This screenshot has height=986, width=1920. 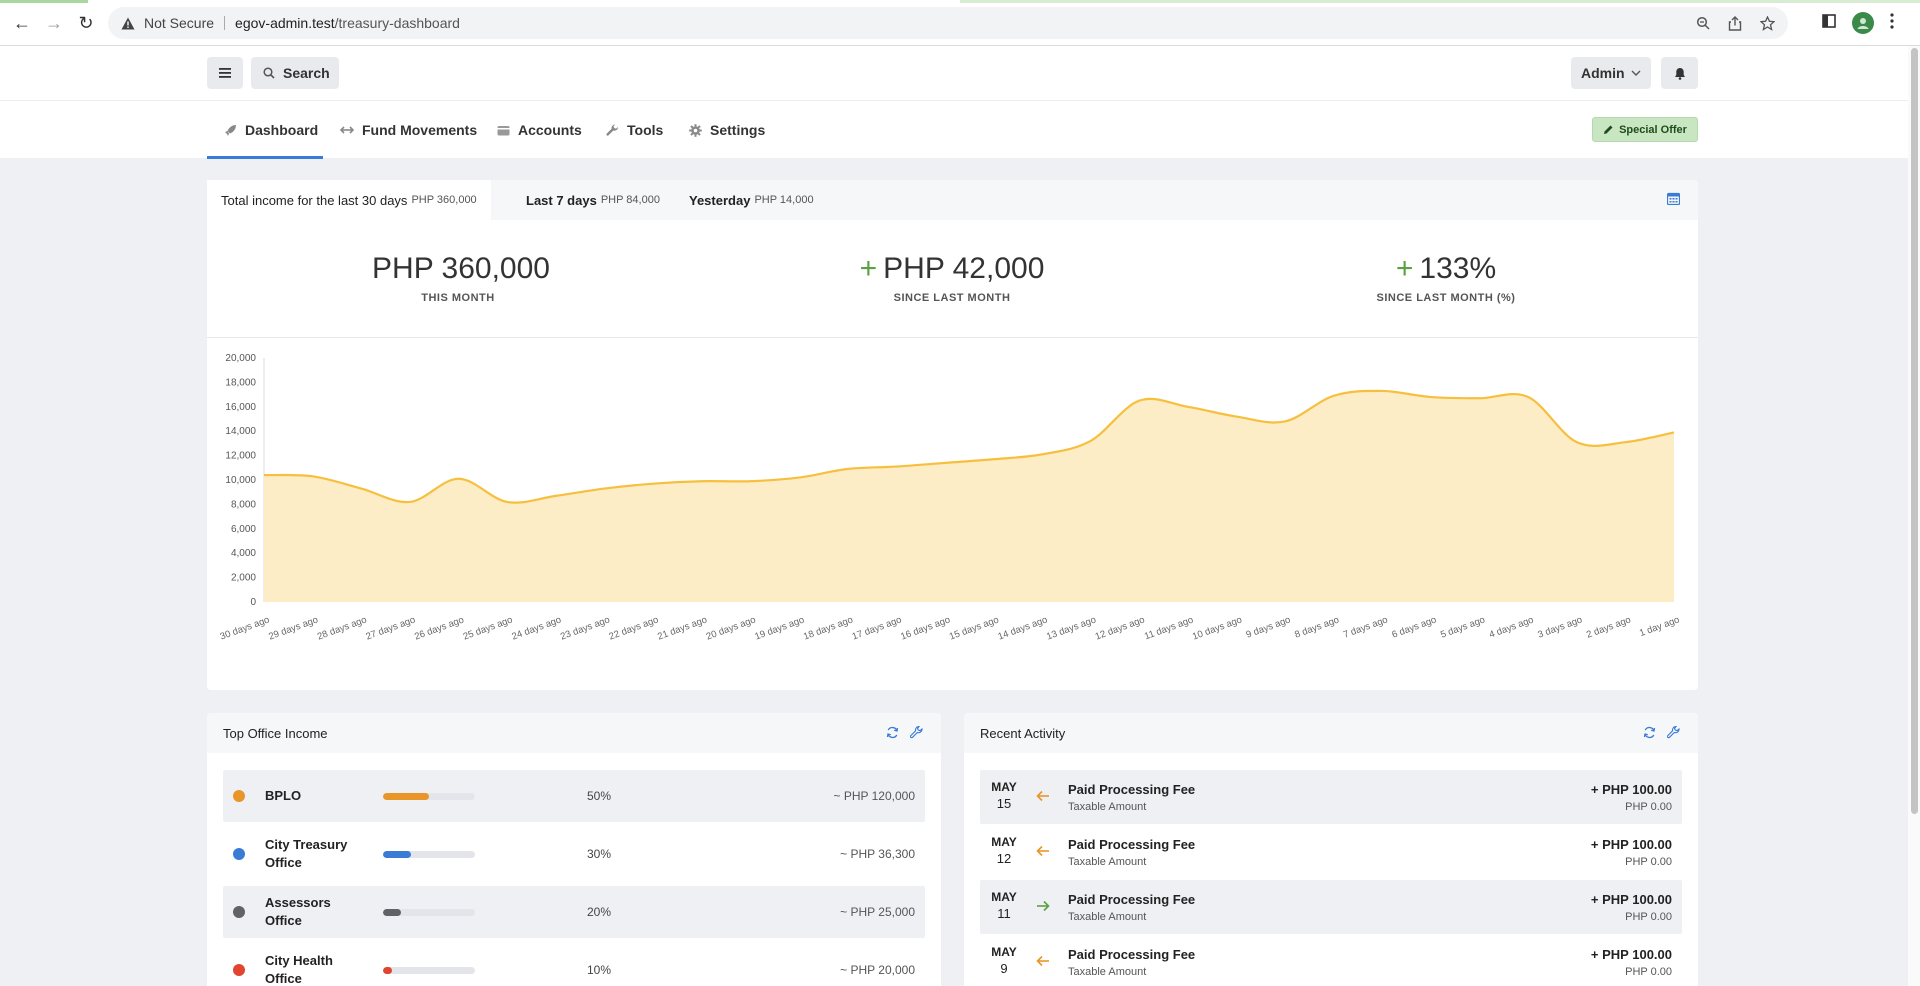 I want to click on x-tick-label: 23 days ago, so click(x=585, y=628).